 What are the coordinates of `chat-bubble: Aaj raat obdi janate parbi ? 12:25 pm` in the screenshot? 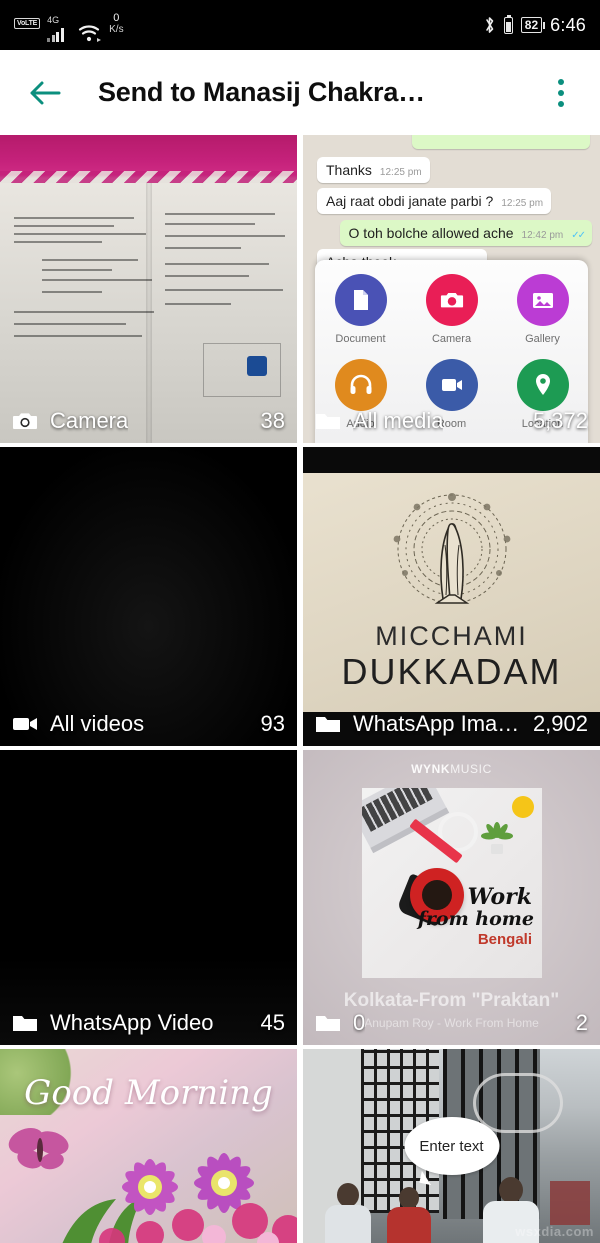 It's located at (434, 201).